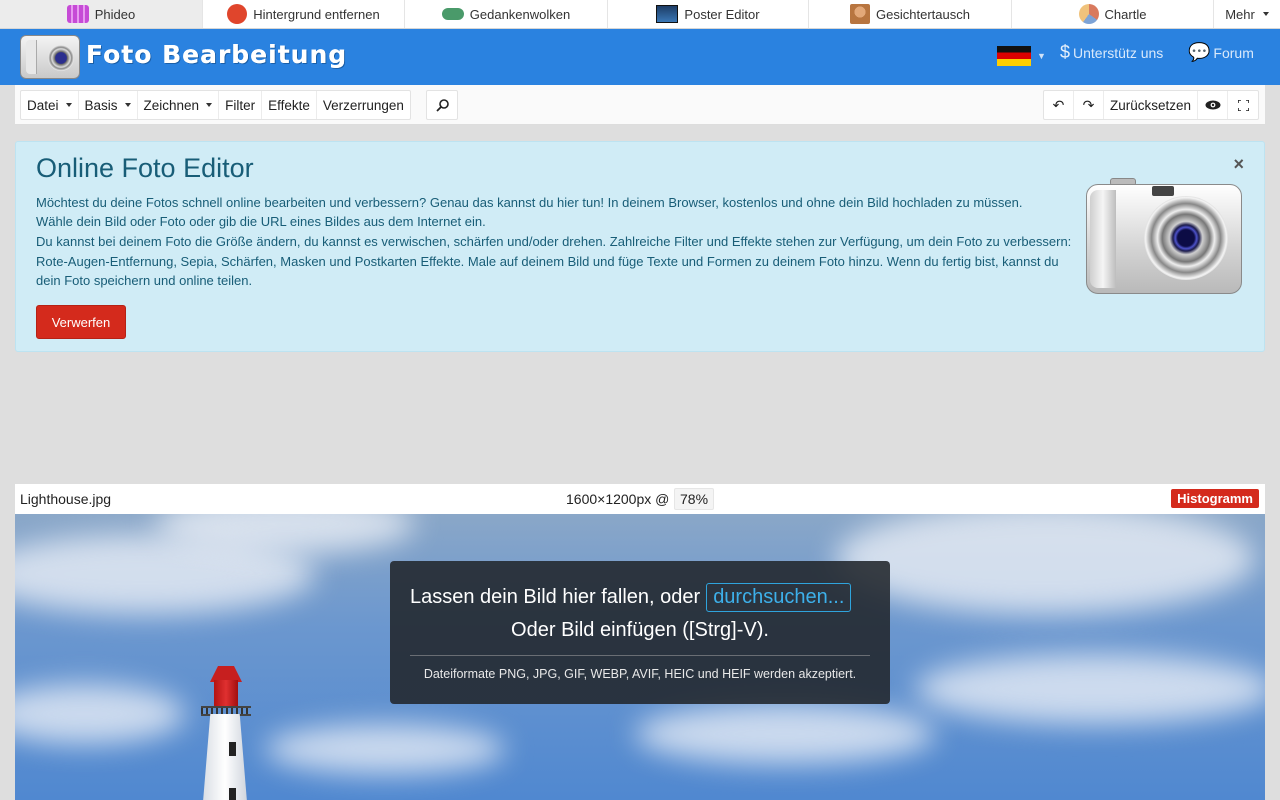 Image resolution: width=1280 pixels, height=800 pixels. I want to click on menu-effekte: Effekte, so click(289, 105).